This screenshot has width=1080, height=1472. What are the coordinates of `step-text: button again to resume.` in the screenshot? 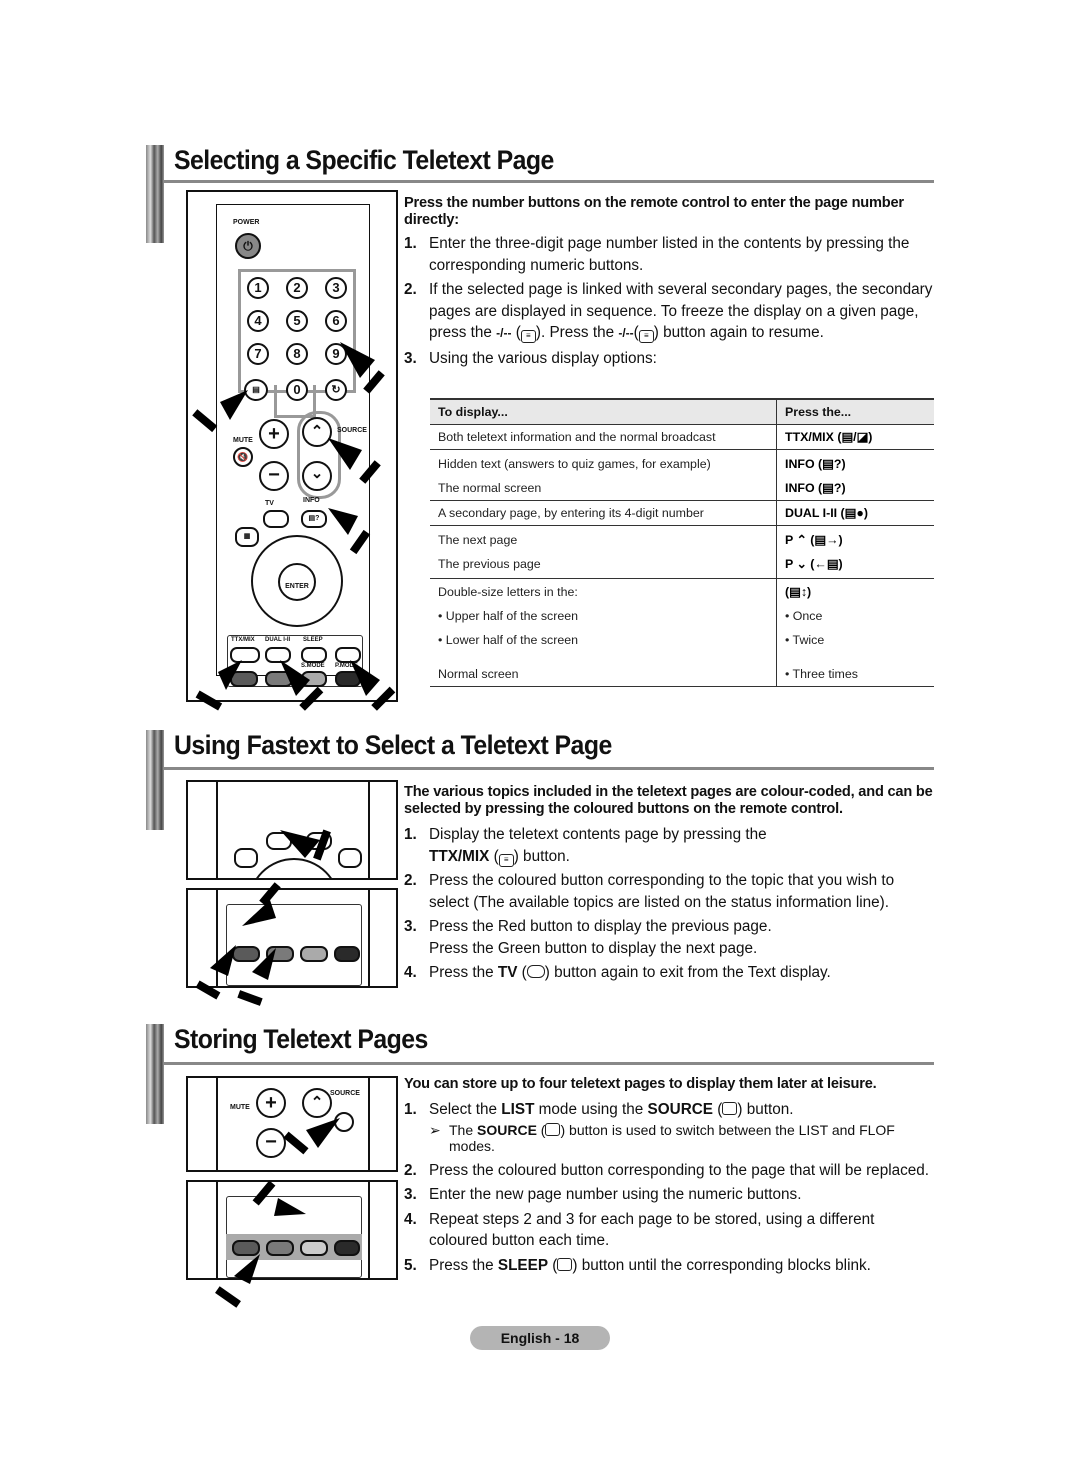 It's located at (741, 332).